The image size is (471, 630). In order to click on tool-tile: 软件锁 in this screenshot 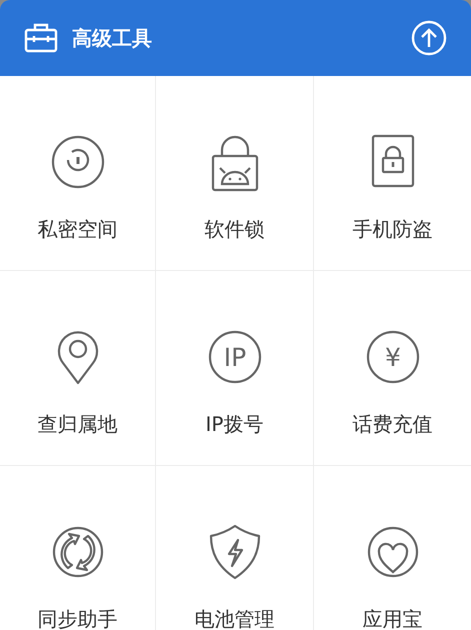, I will do `click(235, 173)`.